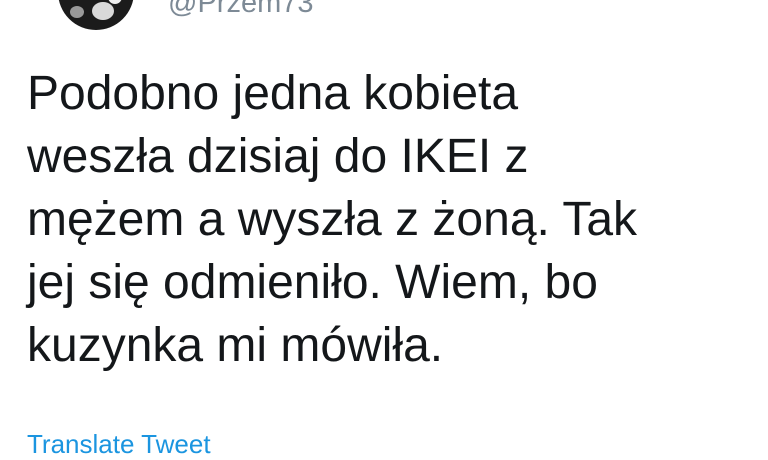 The height and width of the screenshot is (460, 768). I want to click on avatar, so click(96, 15).